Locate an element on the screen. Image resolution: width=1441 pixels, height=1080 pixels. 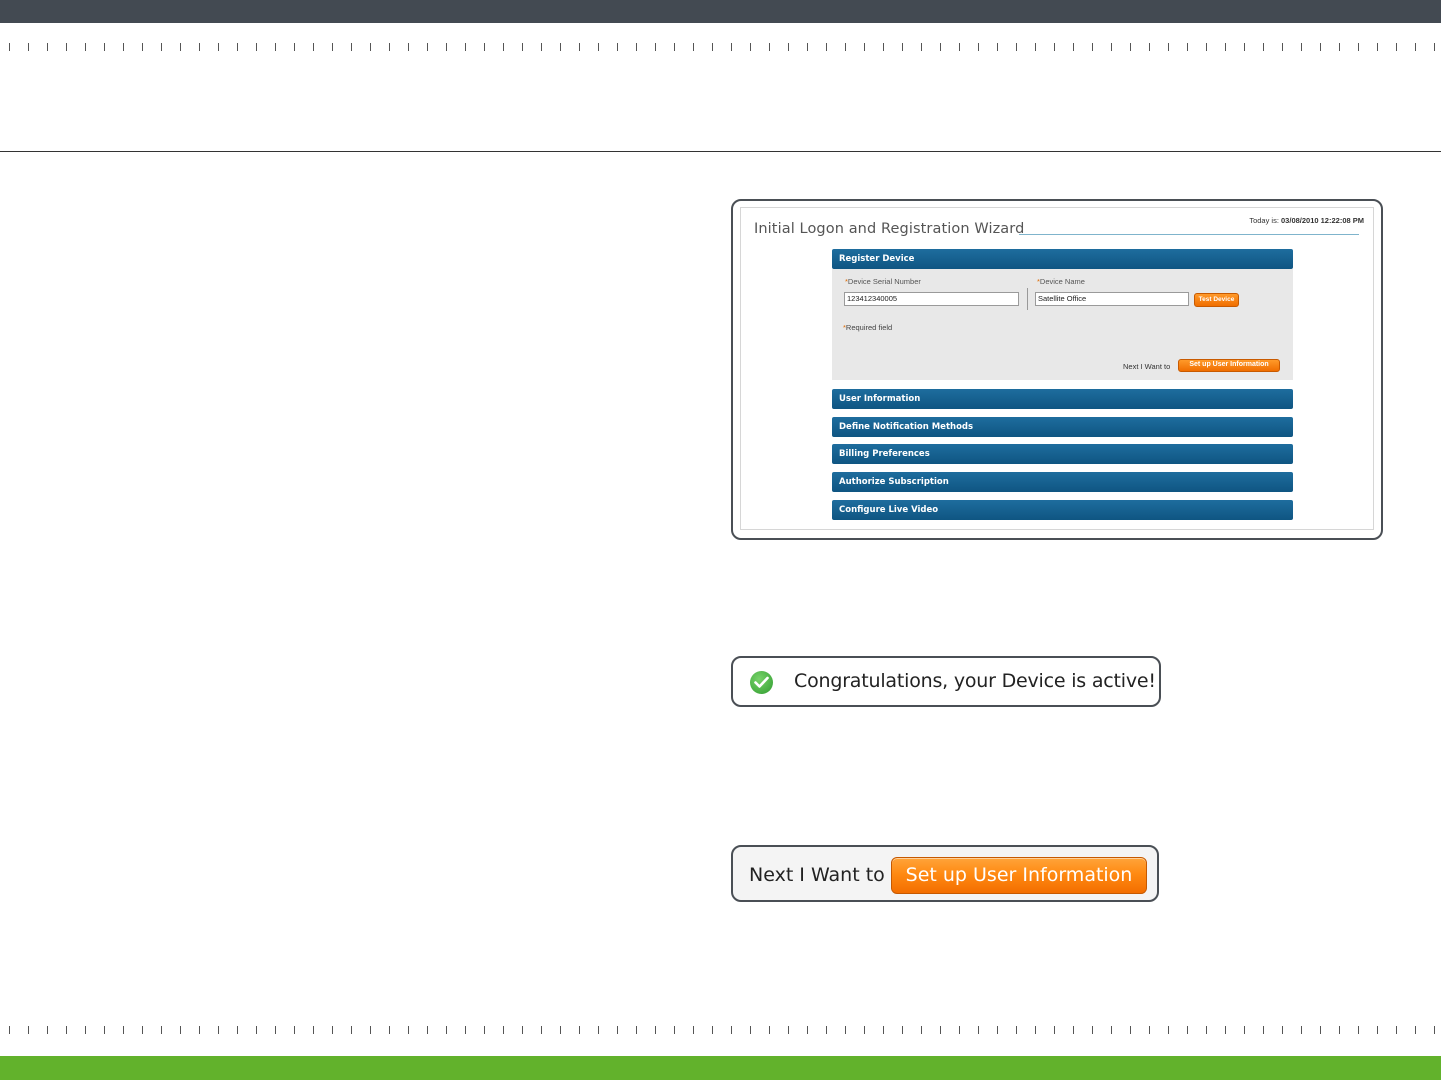
section-authorize-subscription: Authorize Subscription is located at coordinates (1062, 482).